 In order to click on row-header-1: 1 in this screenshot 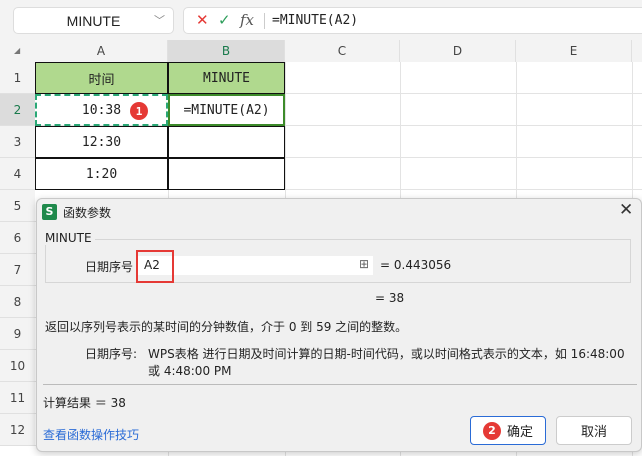, I will do `click(17, 78)`.